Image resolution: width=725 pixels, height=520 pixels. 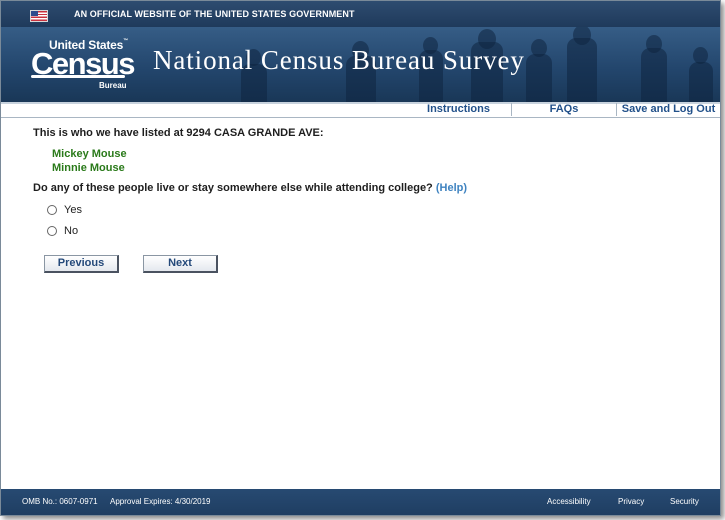 I want to click on next-button: Next, so click(x=180, y=264).